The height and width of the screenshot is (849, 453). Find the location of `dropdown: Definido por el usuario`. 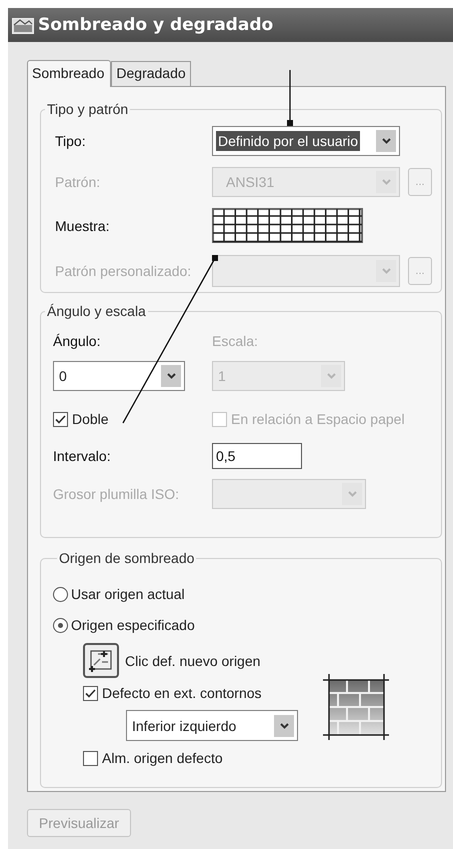

dropdown: Definido por el usuario is located at coordinates (306, 141).